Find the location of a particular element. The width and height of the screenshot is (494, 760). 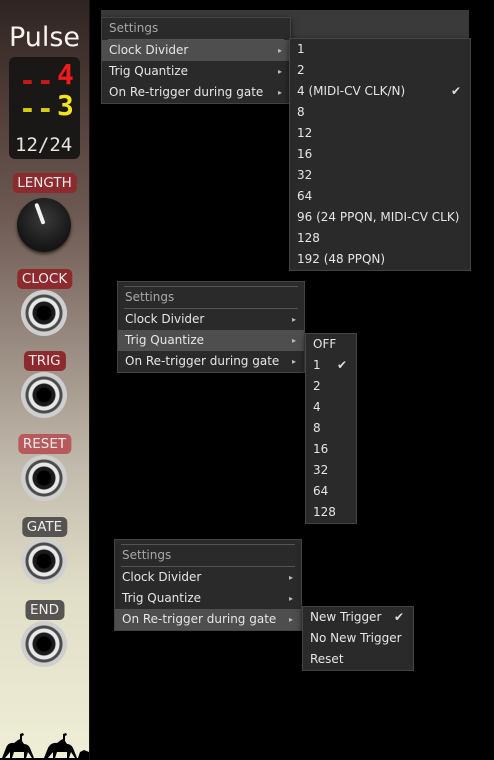

clock-div-option: 2 is located at coordinates (380, 70).